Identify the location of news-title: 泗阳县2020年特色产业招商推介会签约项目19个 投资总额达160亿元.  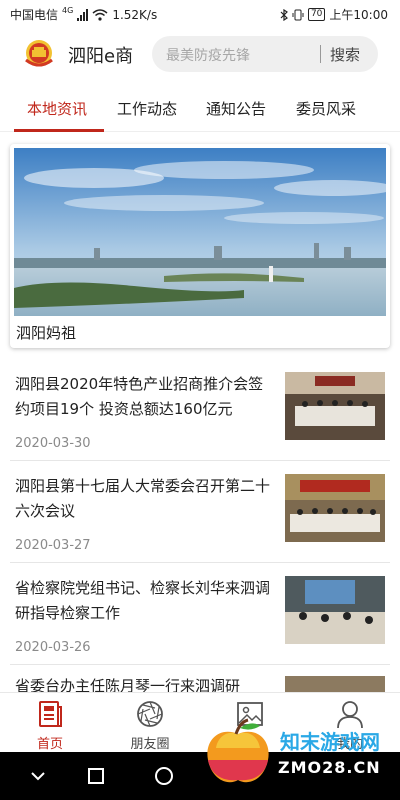
(139, 396).